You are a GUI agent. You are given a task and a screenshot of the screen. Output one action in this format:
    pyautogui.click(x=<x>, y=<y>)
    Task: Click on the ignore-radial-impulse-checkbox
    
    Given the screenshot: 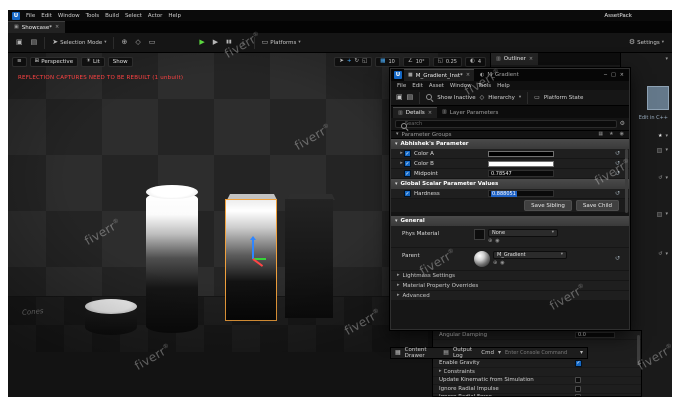 What is the action you would take?
    pyautogui.click(x=578, y=388)
    